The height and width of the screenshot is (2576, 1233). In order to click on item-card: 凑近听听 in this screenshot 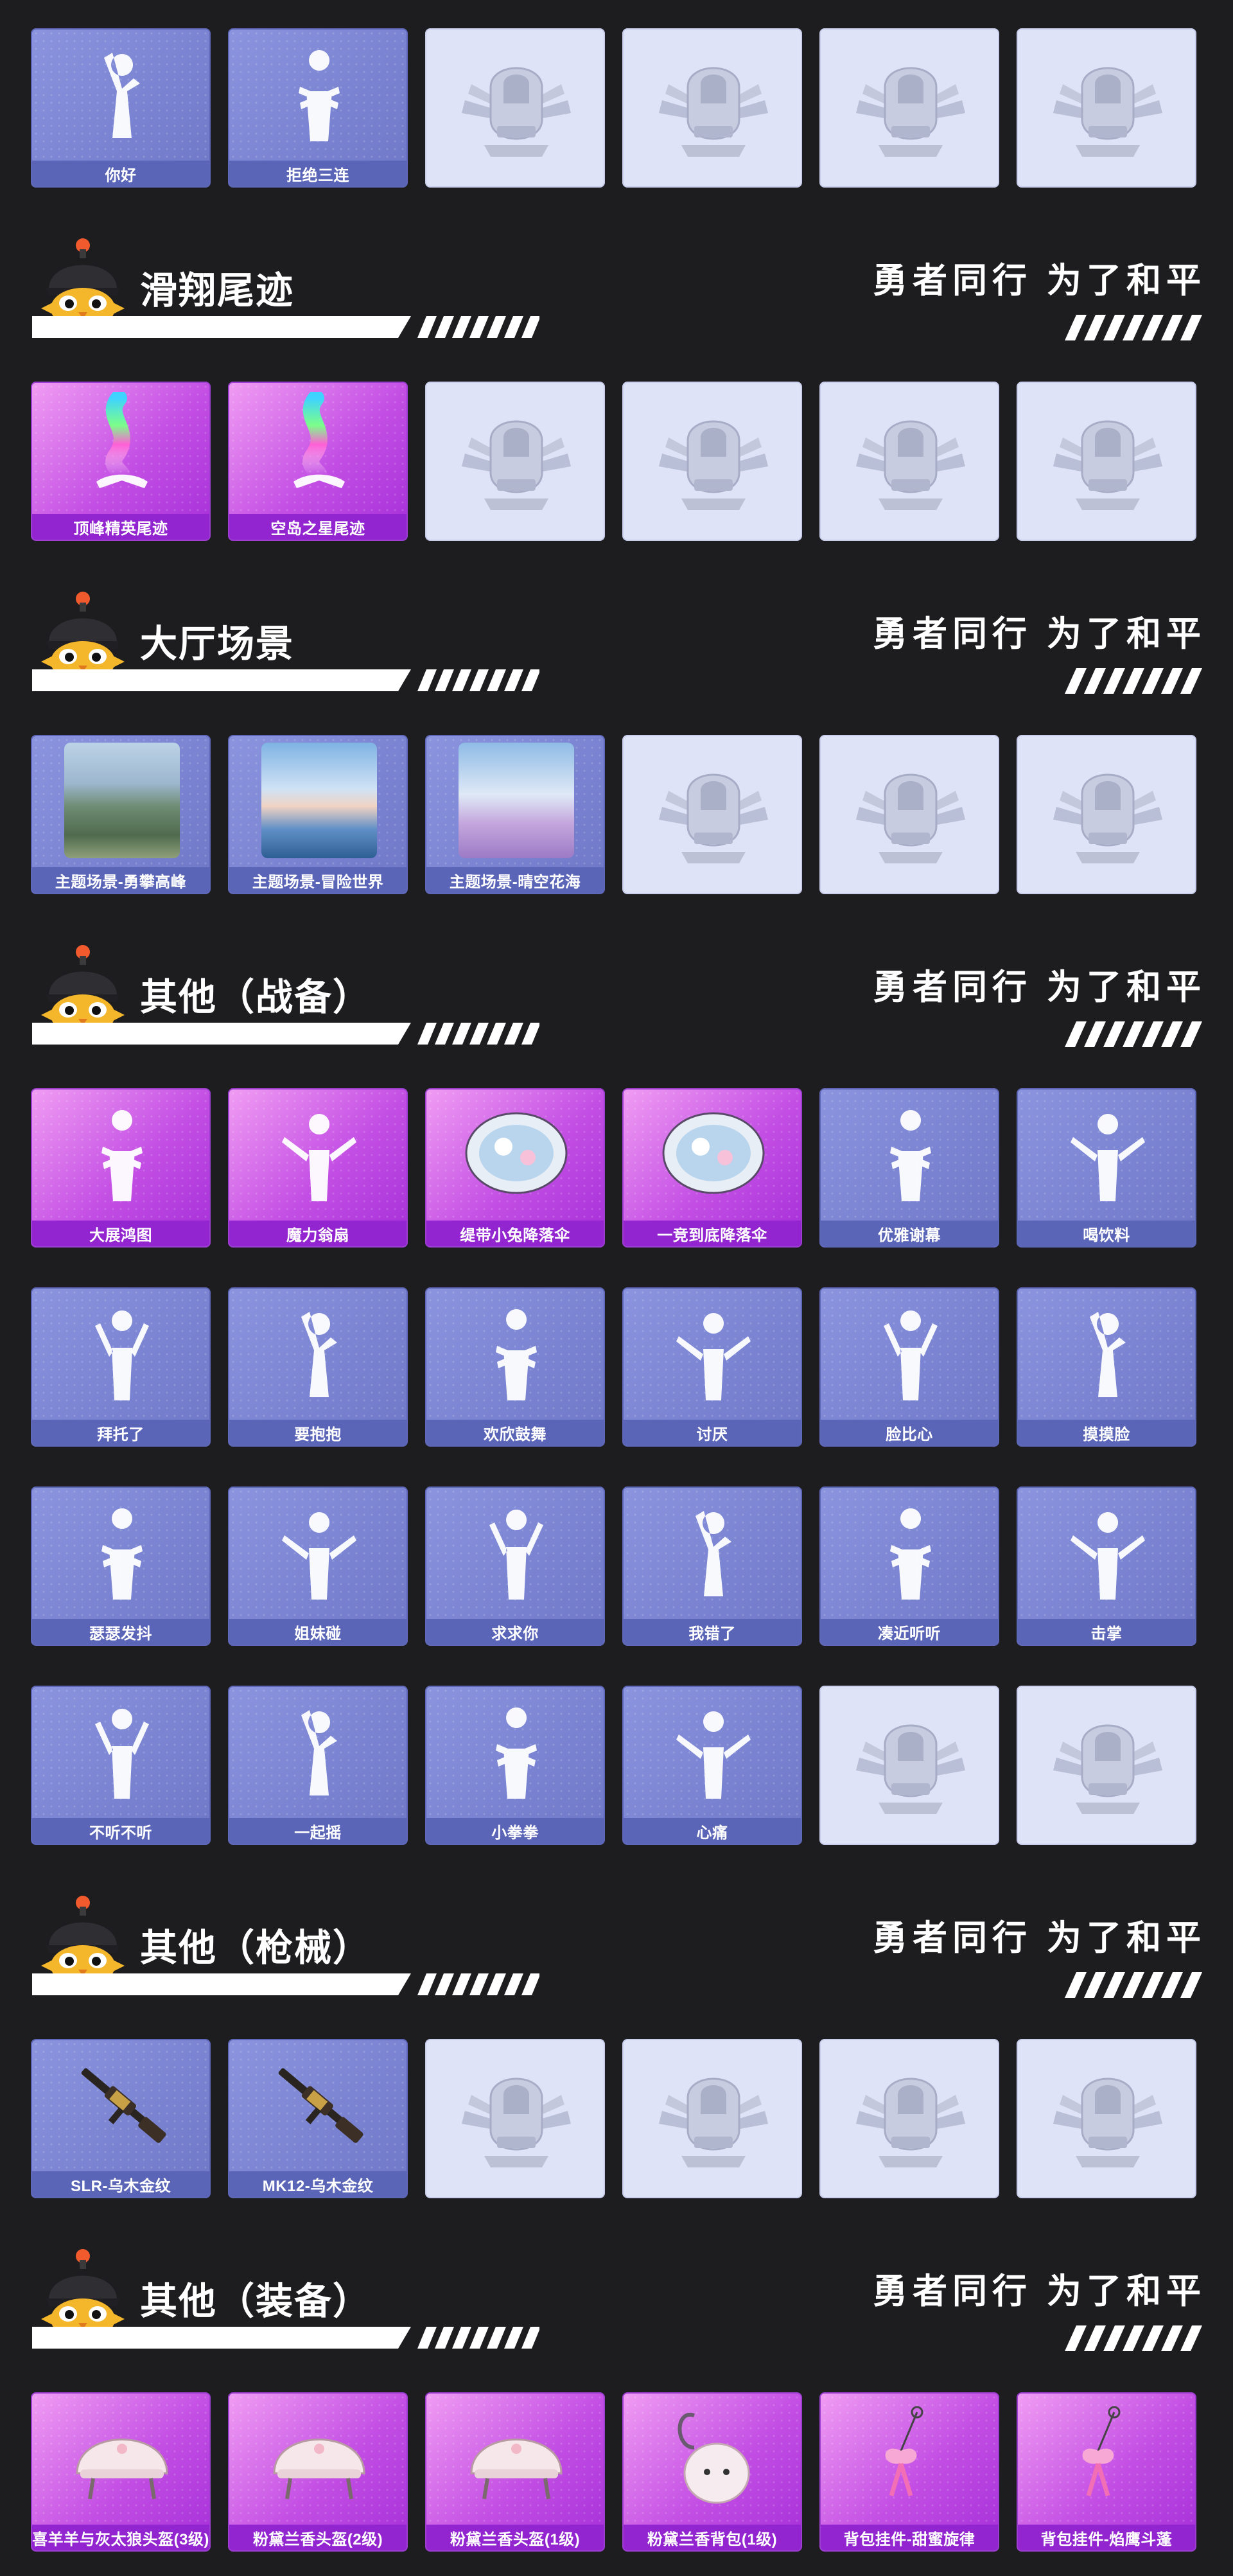, I will do `click(909, 1566)`.